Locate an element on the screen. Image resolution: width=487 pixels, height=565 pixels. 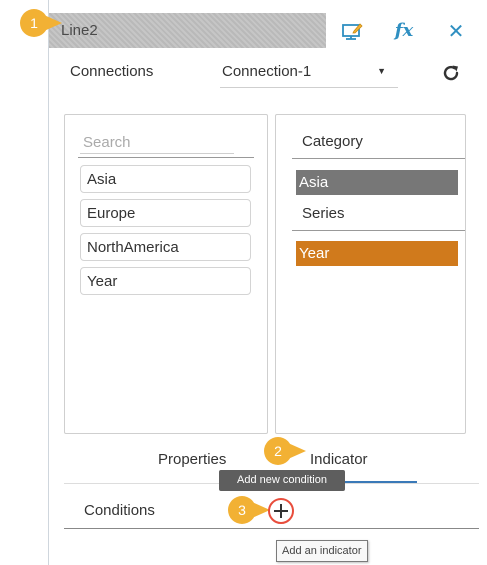
step-badge-1: 1 is located at coordinates (41, 23).